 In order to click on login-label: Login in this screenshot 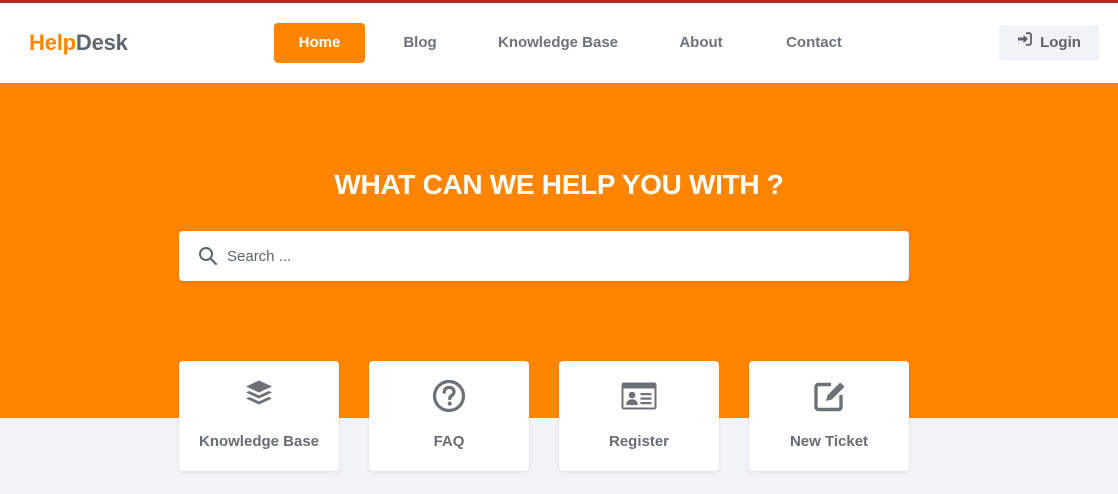, I will do `click(1060, 42)`.